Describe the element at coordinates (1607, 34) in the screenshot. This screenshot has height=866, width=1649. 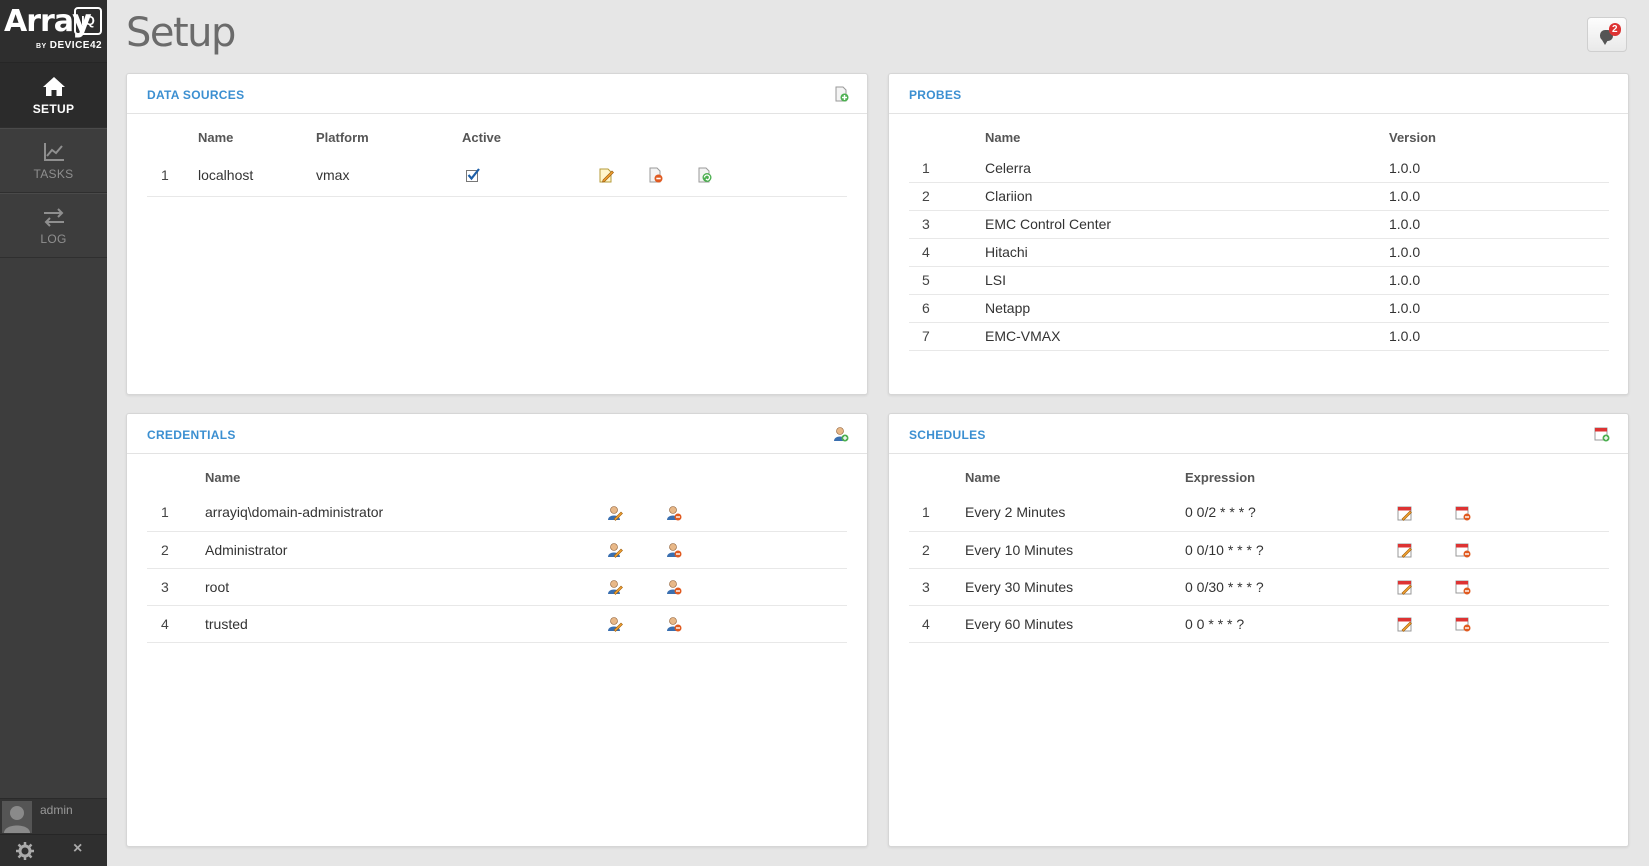
I see `notifications-button: 2` at that location.